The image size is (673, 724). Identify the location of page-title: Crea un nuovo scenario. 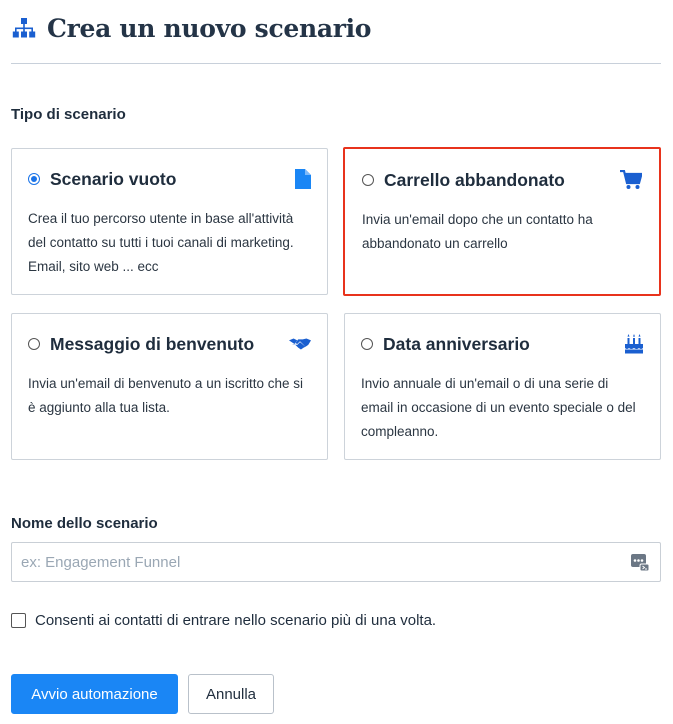
(209, 28).